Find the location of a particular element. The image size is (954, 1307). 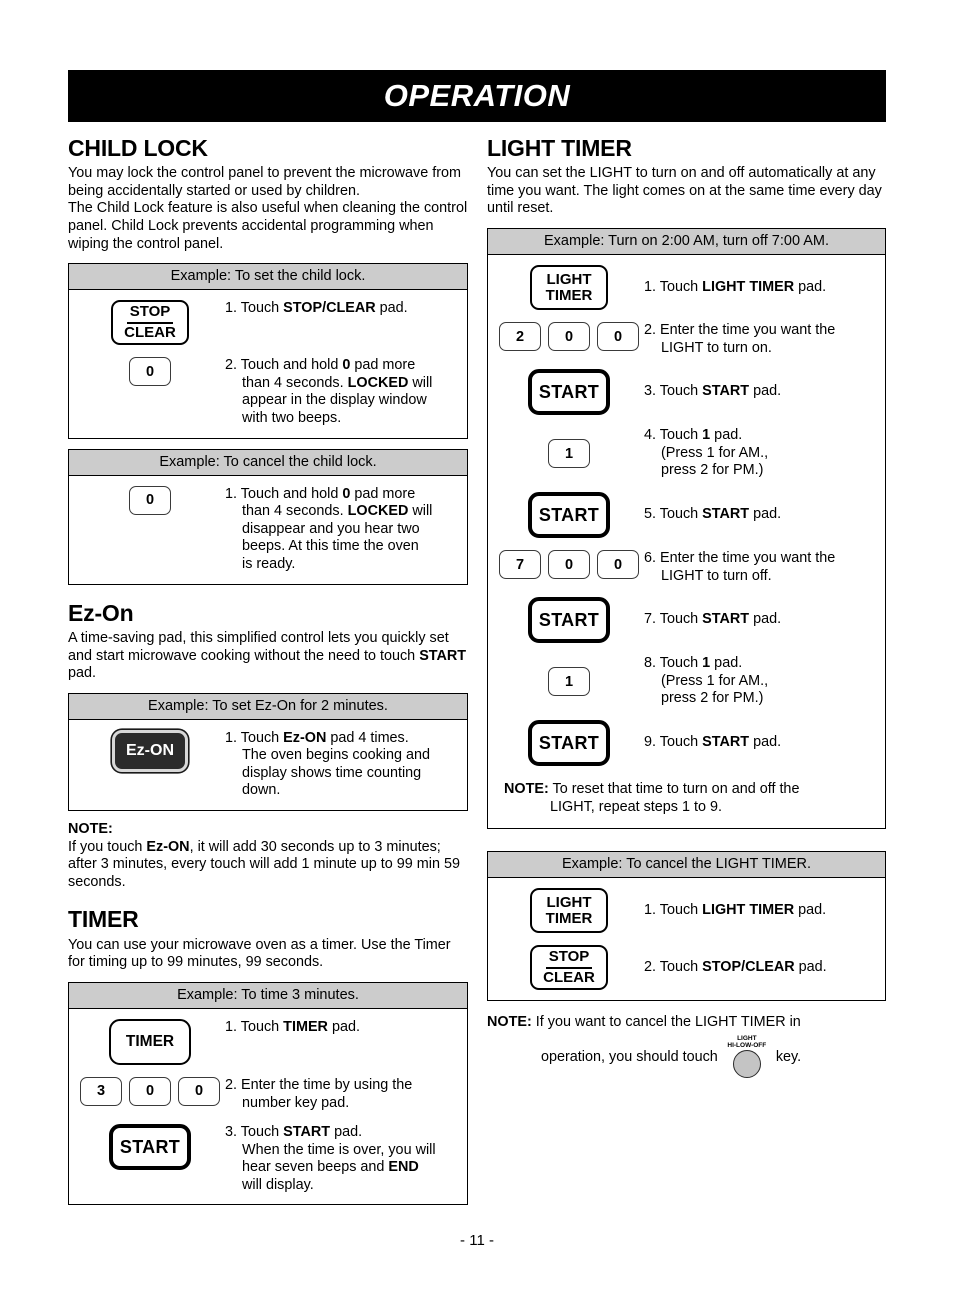

pad-cell: LIGHT TIMER is located at coordinates (569, 910).